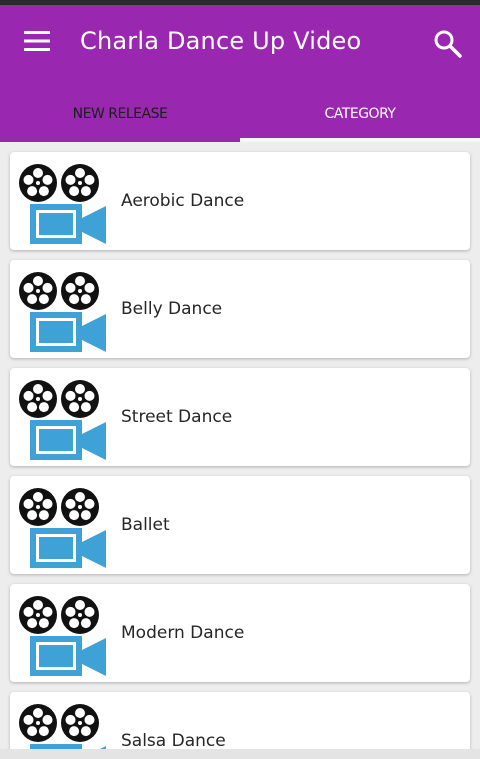  I want to click on search-button, so click(448, 44).